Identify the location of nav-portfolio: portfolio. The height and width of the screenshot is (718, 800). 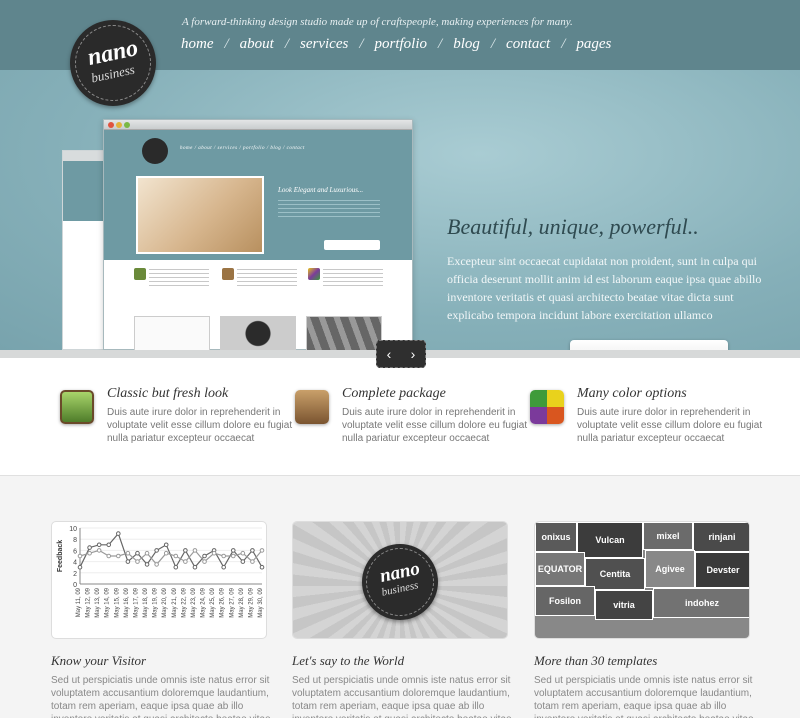
(401, 44).